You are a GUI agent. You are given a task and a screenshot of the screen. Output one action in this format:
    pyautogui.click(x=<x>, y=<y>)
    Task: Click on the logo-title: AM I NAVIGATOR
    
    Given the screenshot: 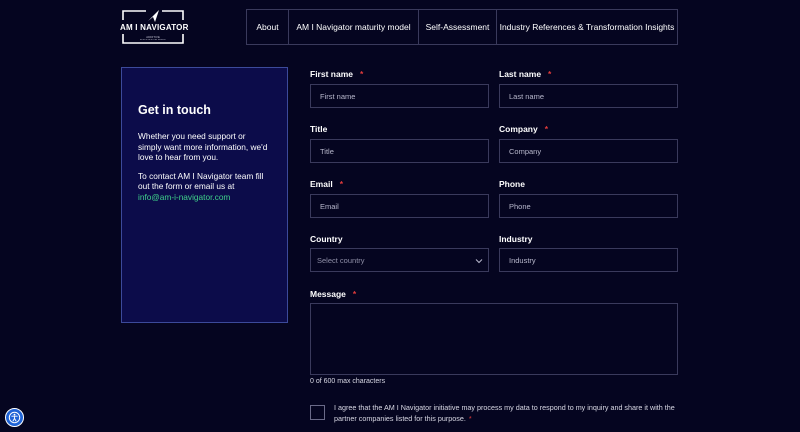 What is the action you would take?
    pyautogui.click(x=154, y=27)
    